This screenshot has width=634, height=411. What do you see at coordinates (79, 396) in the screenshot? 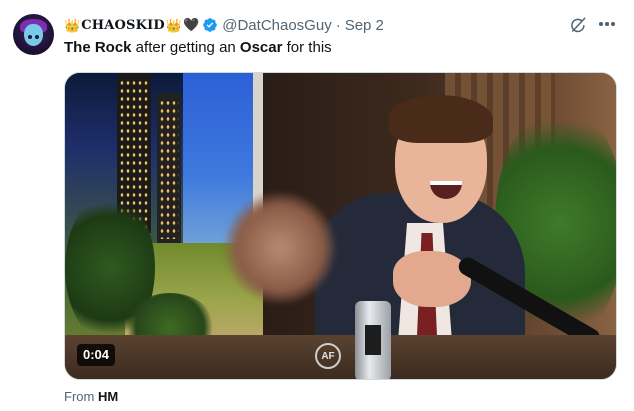
I see `media-source-label: From` at bounding box center [79, 396].